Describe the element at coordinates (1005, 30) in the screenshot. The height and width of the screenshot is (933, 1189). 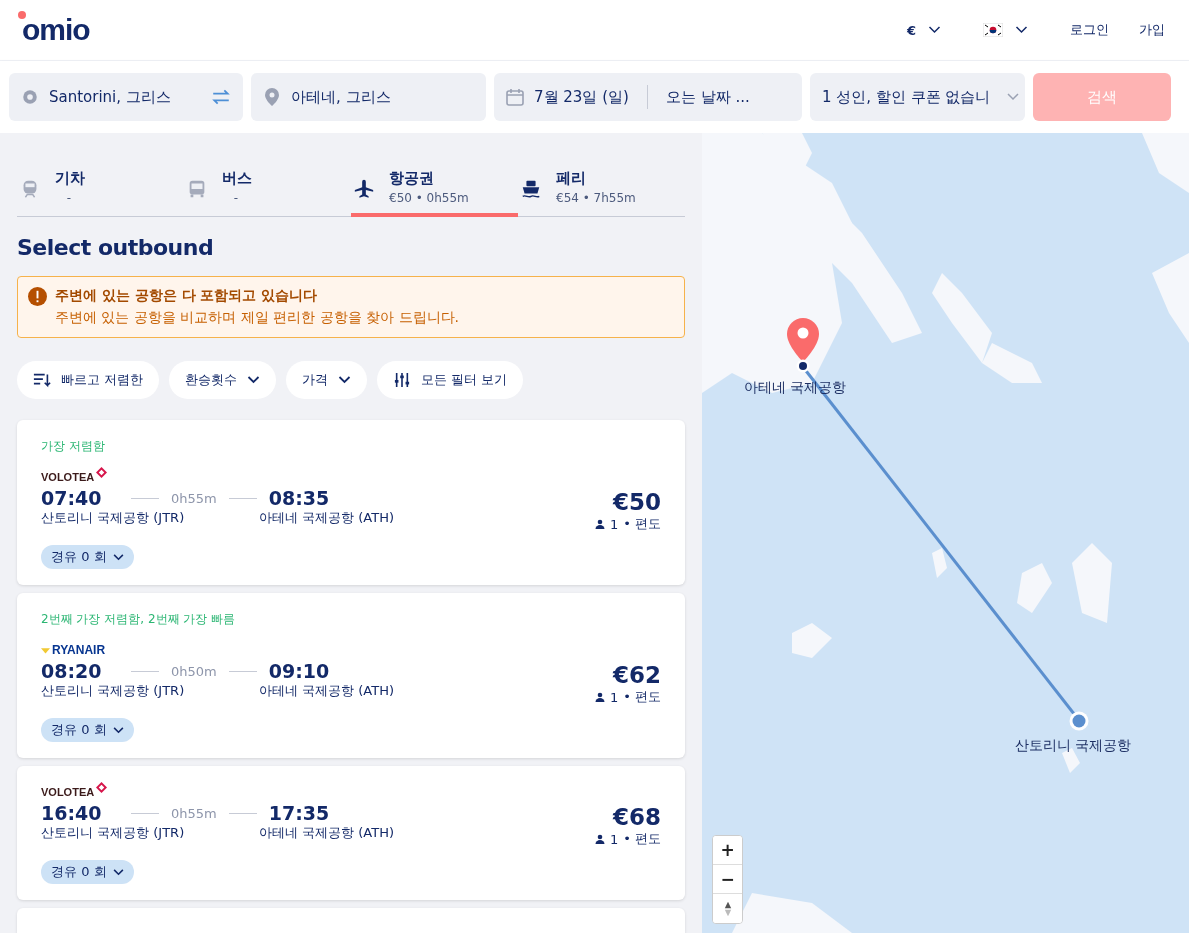
I see `language-selector` at that location.